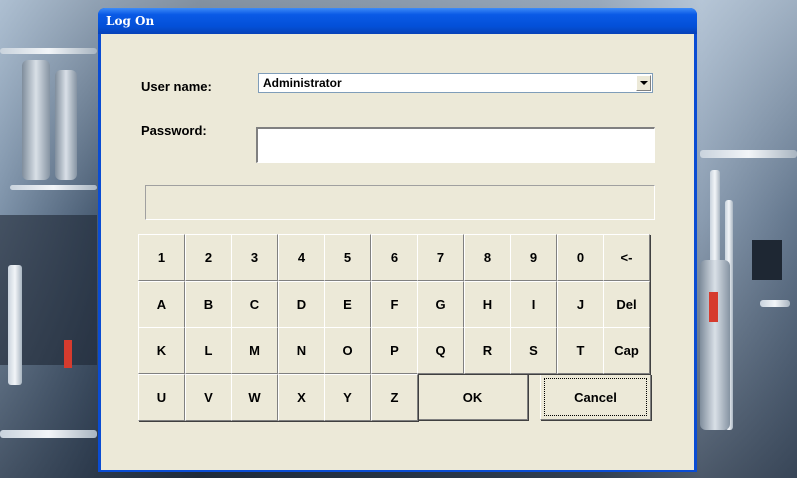 This screenshot has height=478, width=797. I want to click on message-bar, so click(400, 202).